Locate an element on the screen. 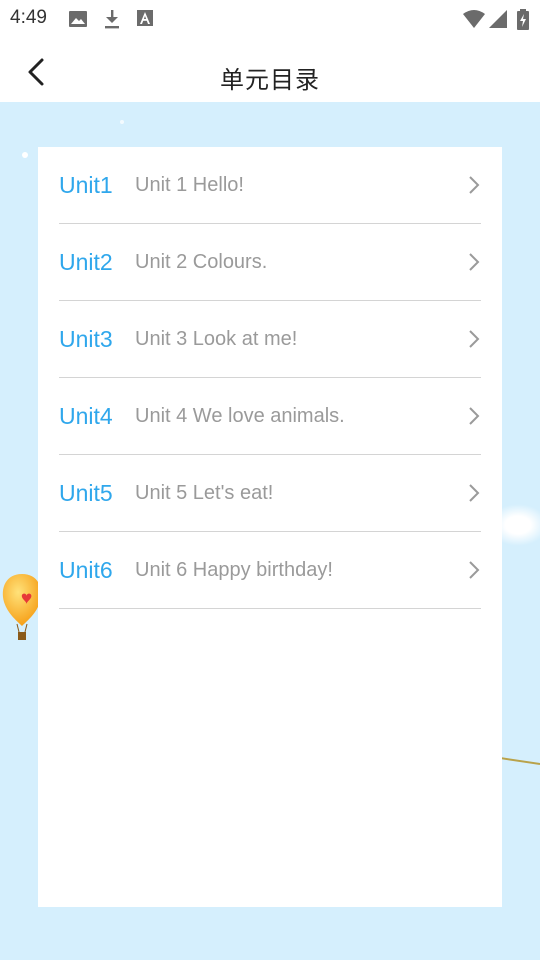 This screenshot has width=540, height=960. signal-icon is located at coordinates (498, 19).